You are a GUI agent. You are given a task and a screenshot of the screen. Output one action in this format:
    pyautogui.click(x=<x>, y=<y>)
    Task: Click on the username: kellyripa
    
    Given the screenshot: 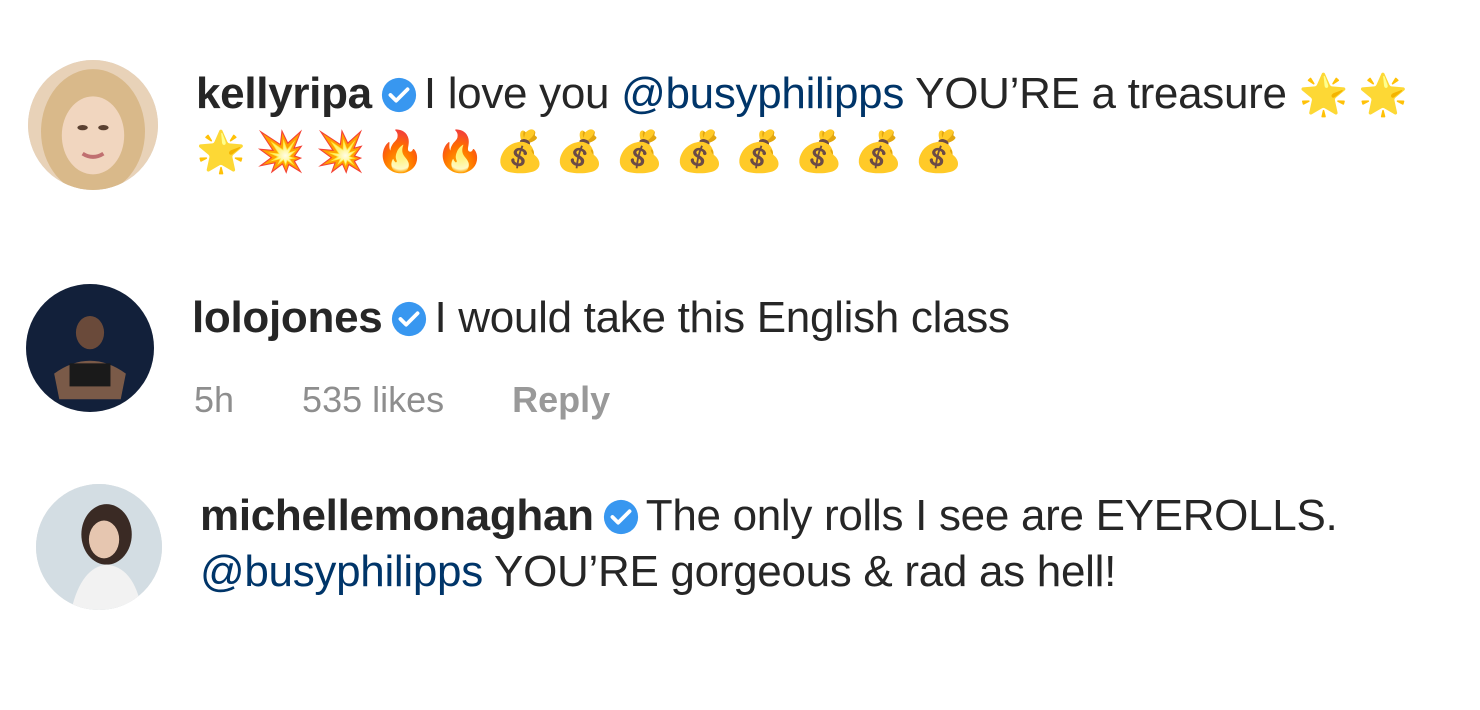 What is the action you would take?
    pyautogui.click(x=284, y=93)
    